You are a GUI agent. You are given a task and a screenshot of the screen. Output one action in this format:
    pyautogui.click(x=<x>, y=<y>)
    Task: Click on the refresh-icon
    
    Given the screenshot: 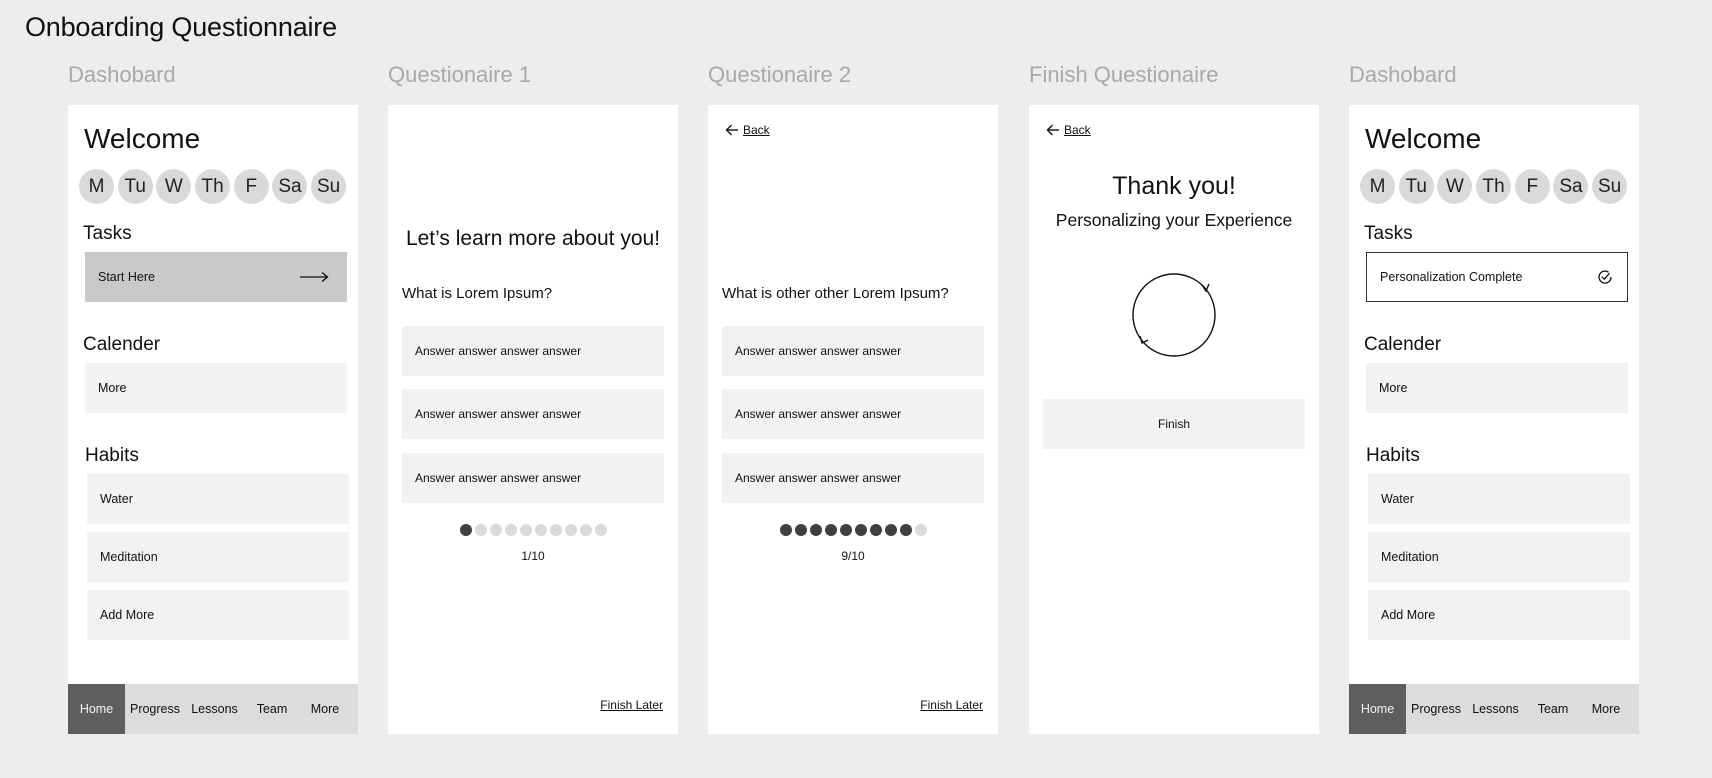 What is the action you would take?
    pyautogui.click(x=1174, y=315)
    